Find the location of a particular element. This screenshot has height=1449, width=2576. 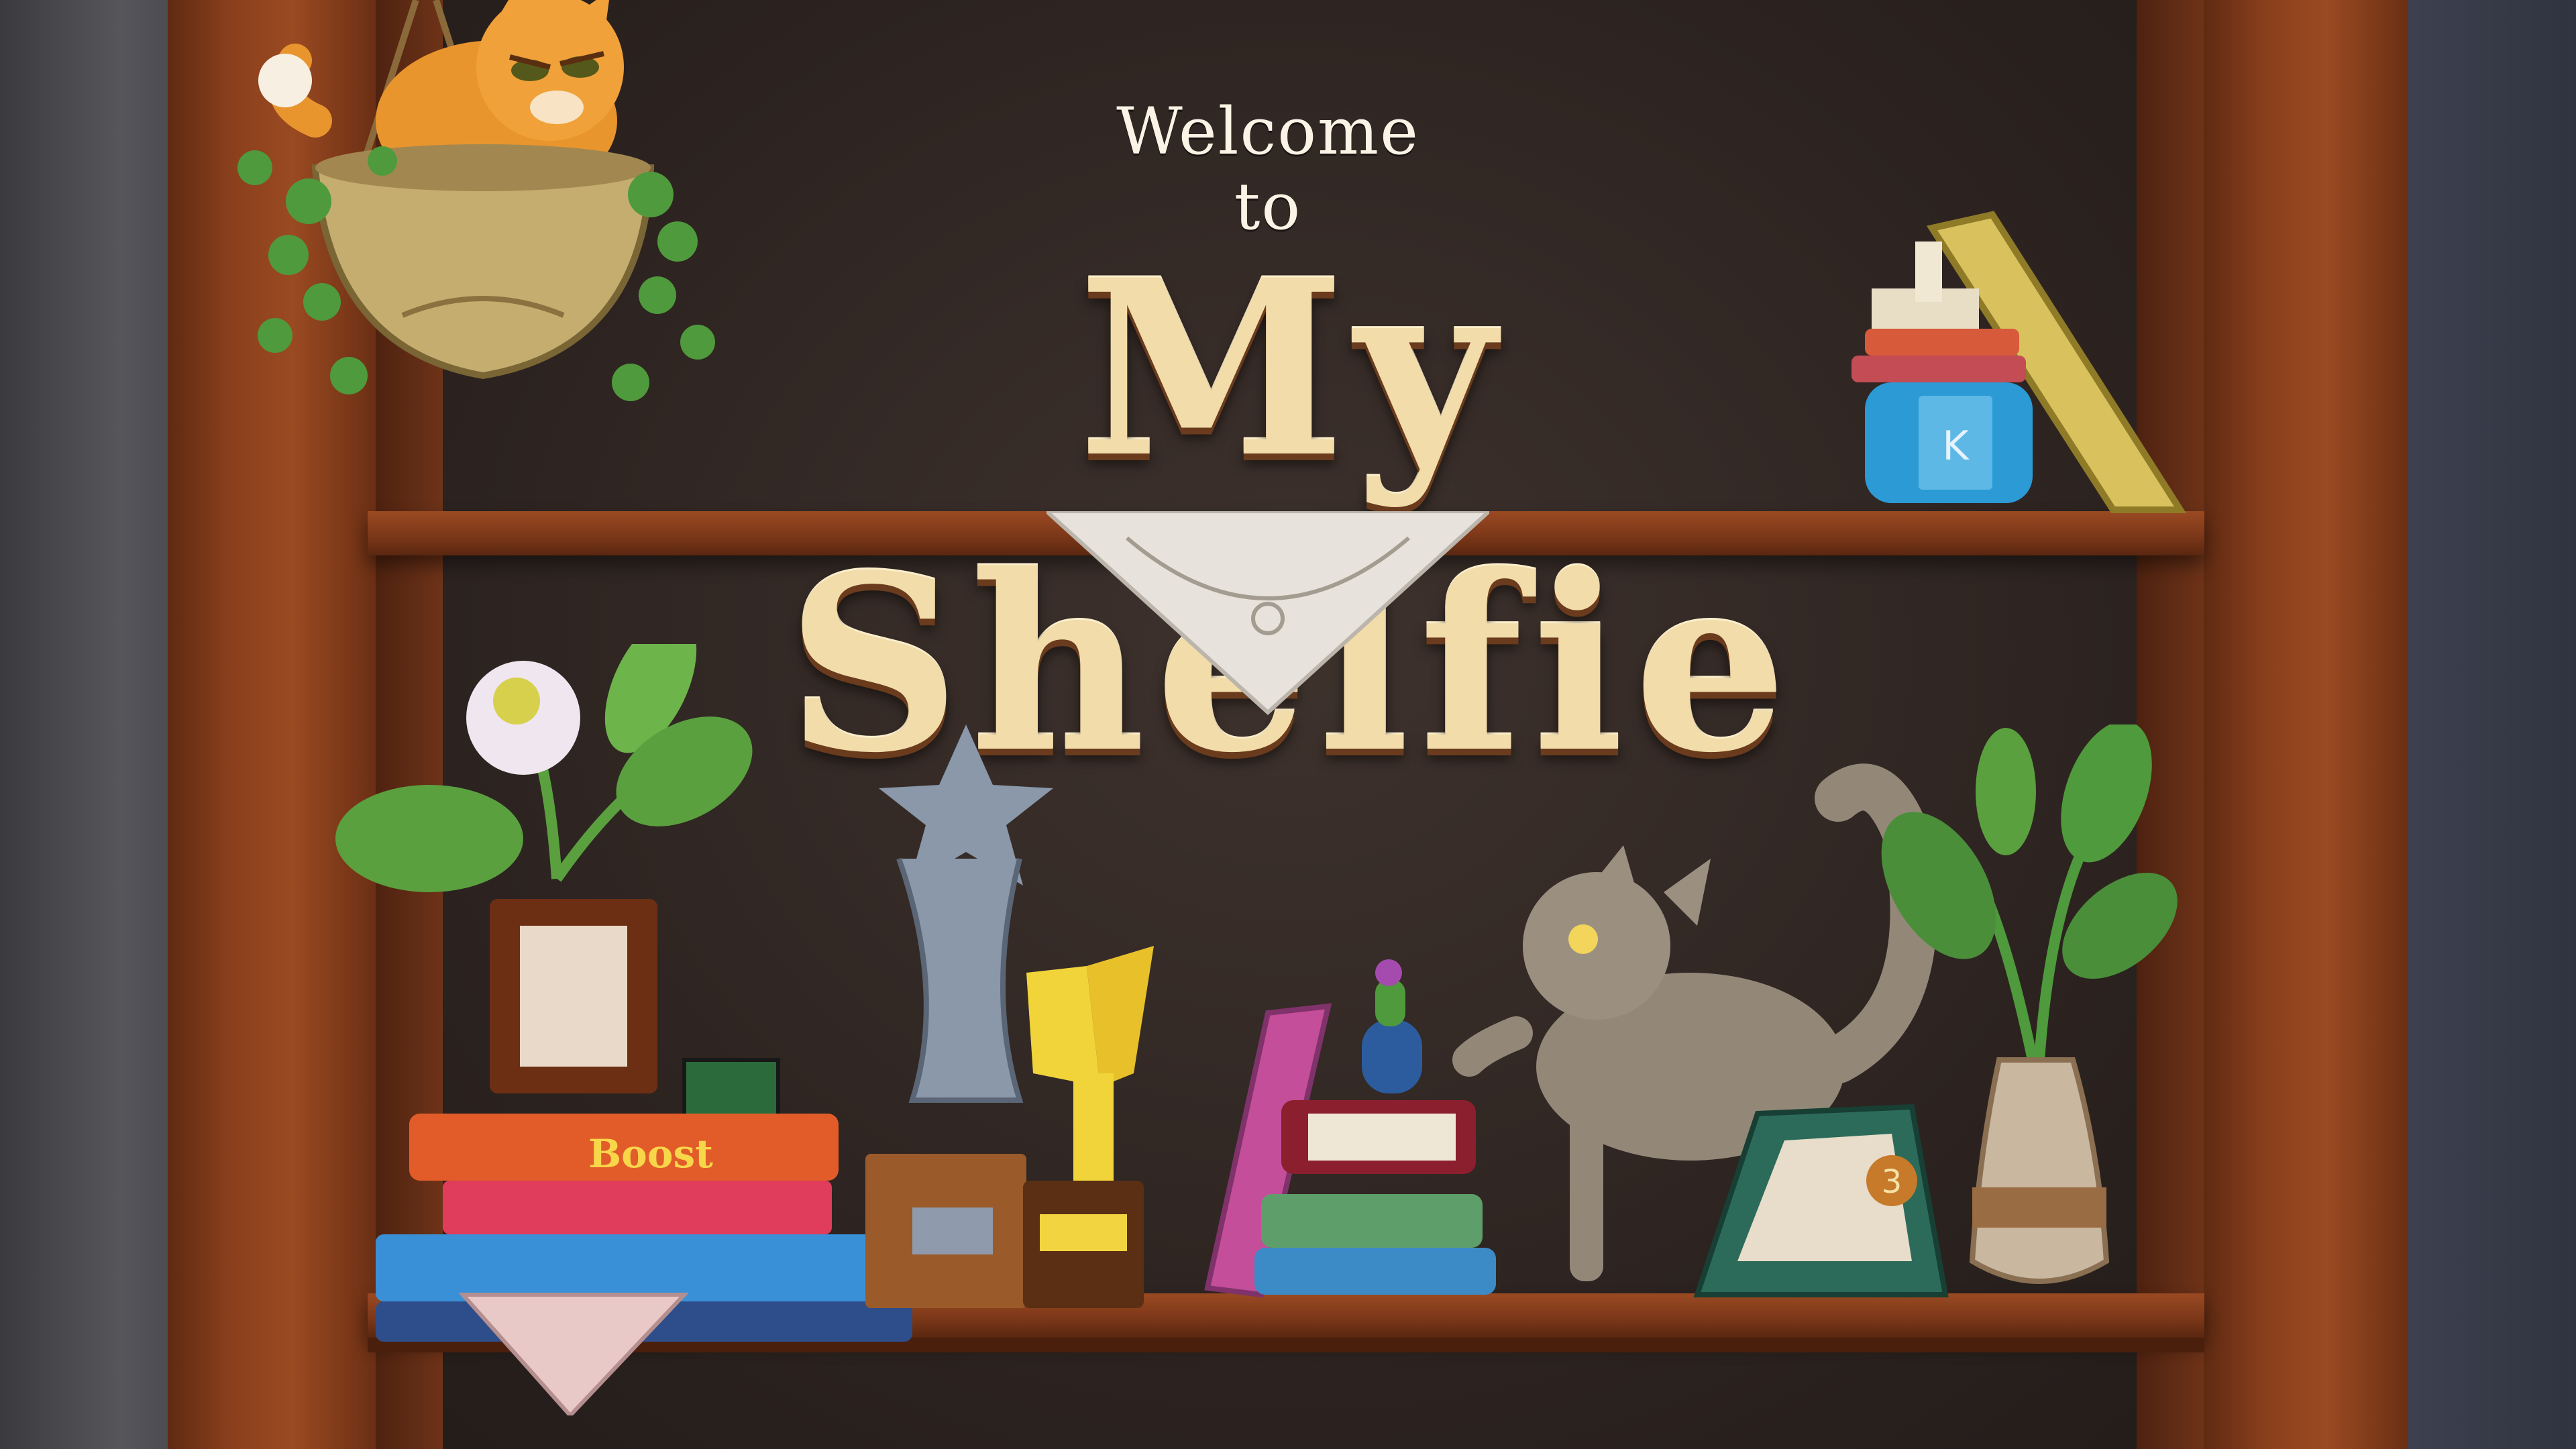

book-trophy-icon is located at coordinates (1088, 1127).